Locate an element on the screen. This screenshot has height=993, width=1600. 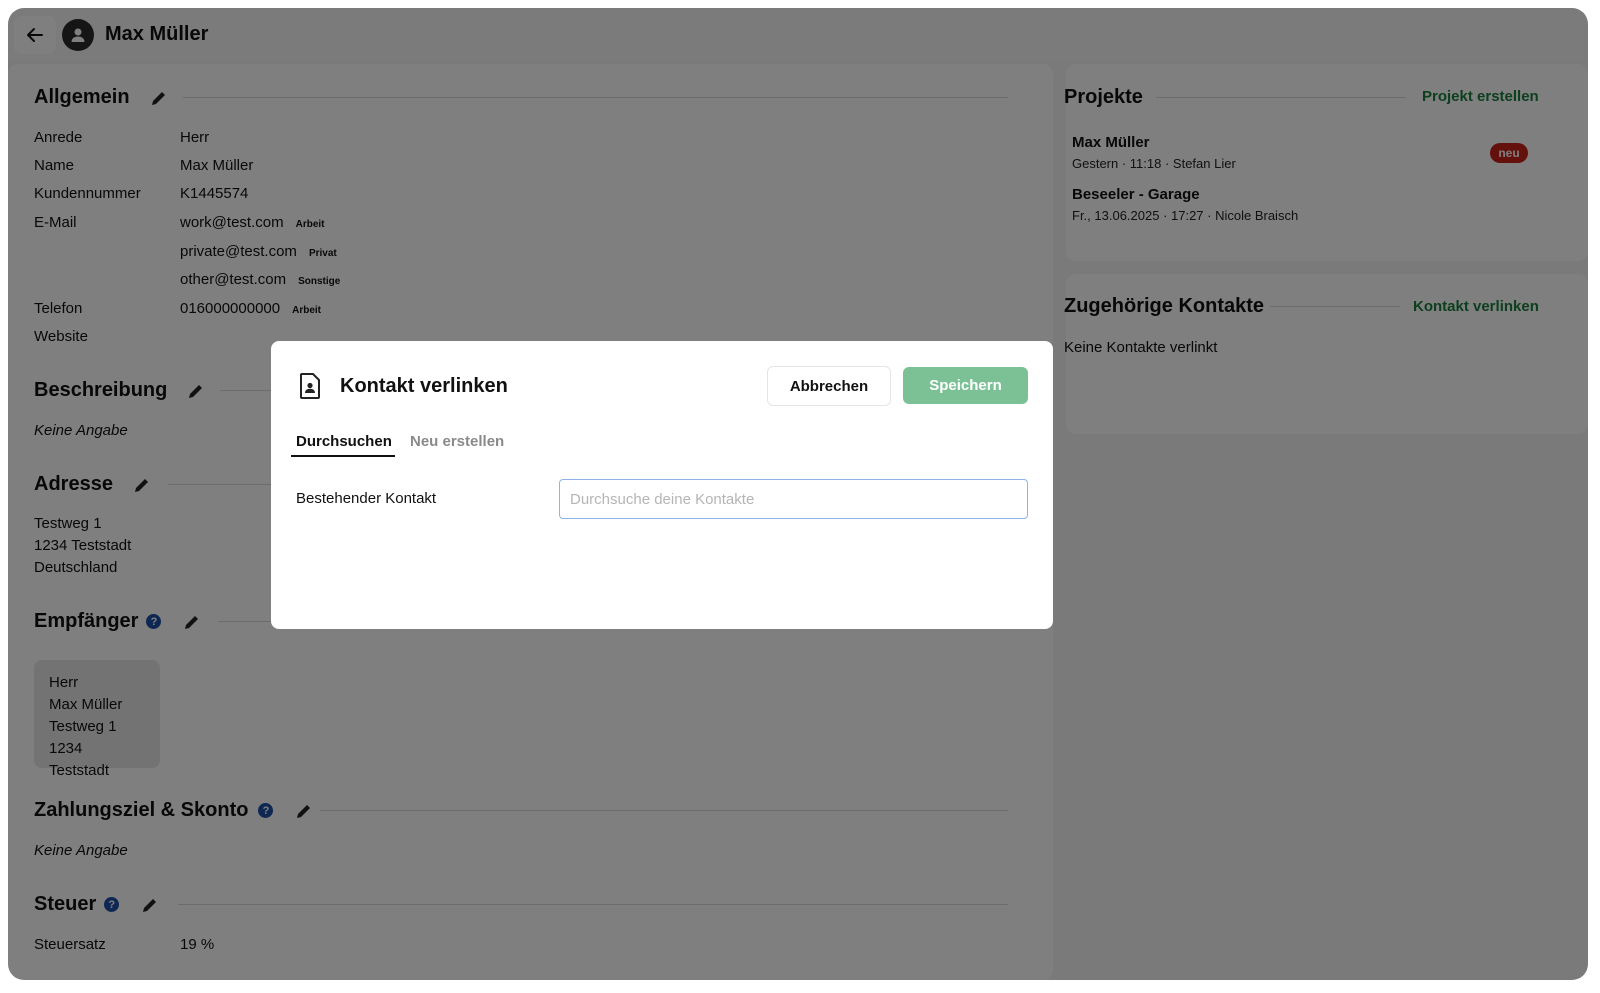
tab-durchsuchen: Durchsuchen is located at coordinates (344, 441).